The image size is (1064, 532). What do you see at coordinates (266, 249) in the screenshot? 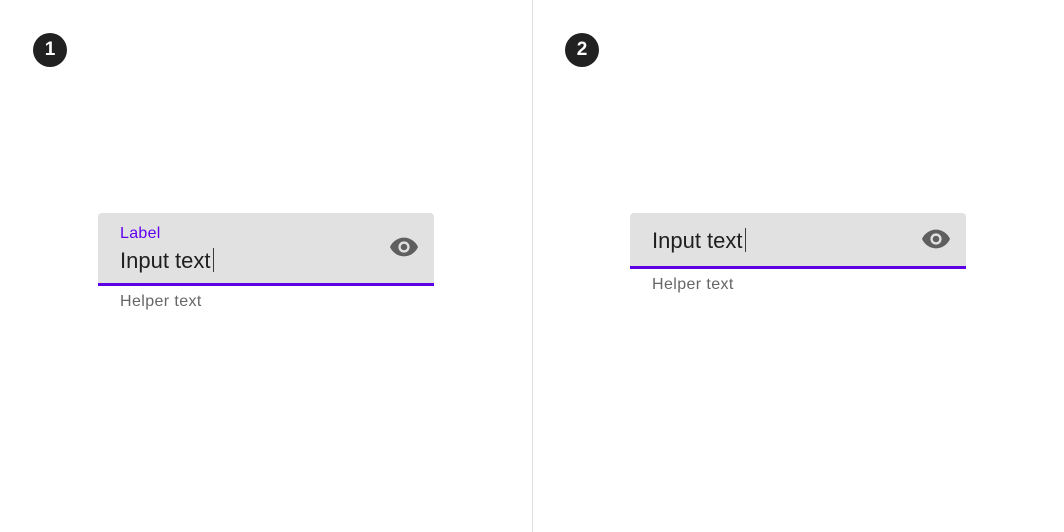
I see `text-field-with-label: Label Input text` at bounding box center [266, 249].